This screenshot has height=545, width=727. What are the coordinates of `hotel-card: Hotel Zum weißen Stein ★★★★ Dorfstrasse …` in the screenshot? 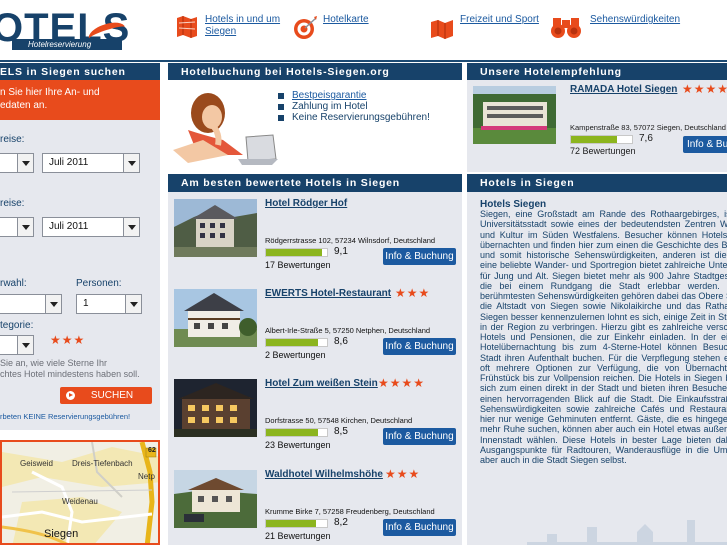 It's located at (315, 419).